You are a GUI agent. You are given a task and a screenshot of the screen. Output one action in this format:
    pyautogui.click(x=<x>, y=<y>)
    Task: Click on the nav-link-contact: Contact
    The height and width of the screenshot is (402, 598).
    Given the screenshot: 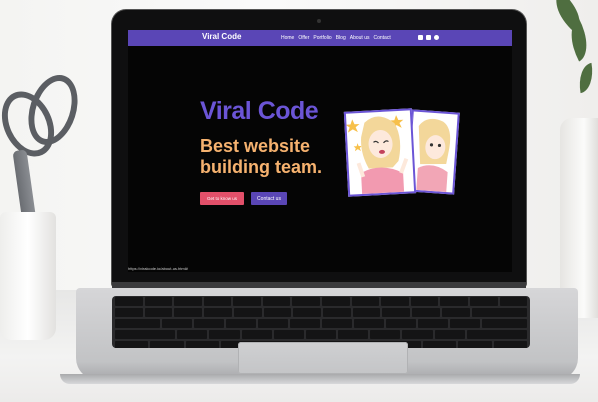 What is the action you would take?
    pyautogui.click(x=381, y=38)
    